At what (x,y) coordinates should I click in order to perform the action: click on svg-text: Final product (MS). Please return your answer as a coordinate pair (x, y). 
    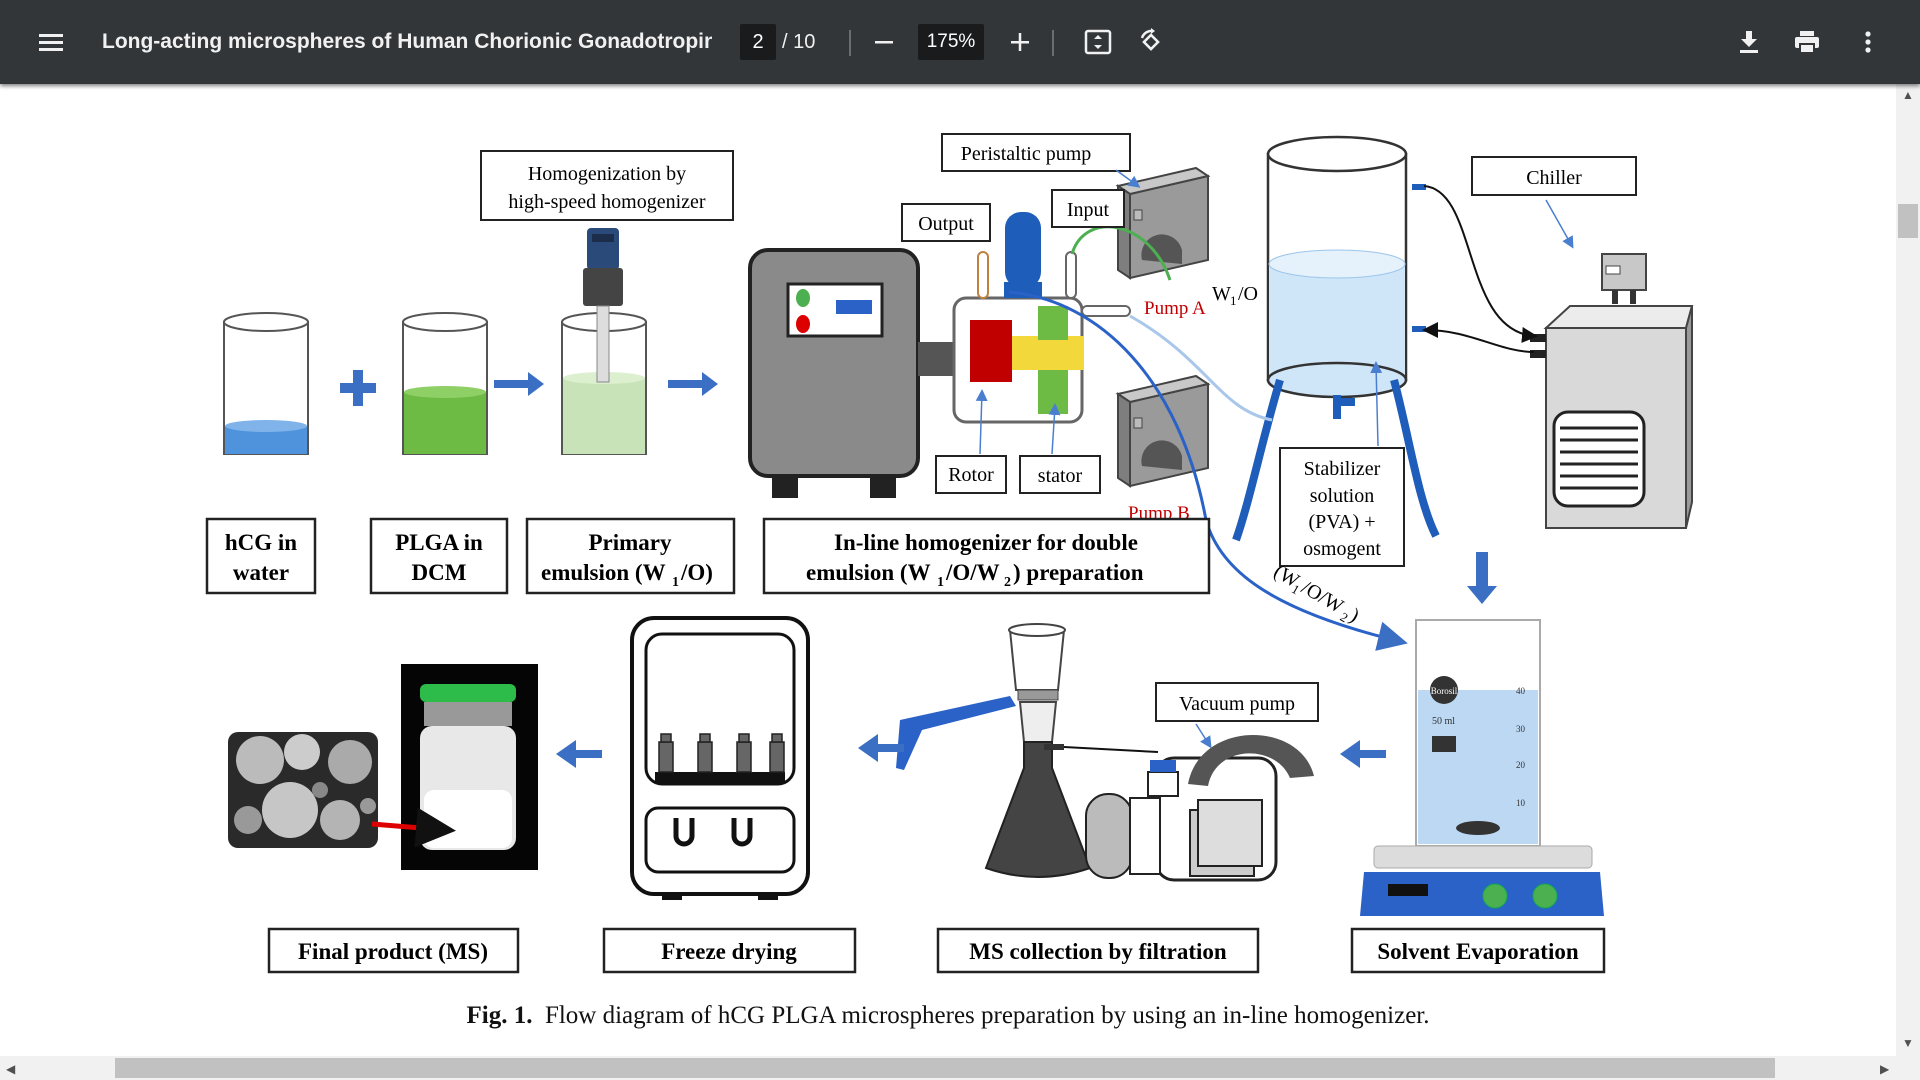
    Looking at the image, I should click on (393, 951).